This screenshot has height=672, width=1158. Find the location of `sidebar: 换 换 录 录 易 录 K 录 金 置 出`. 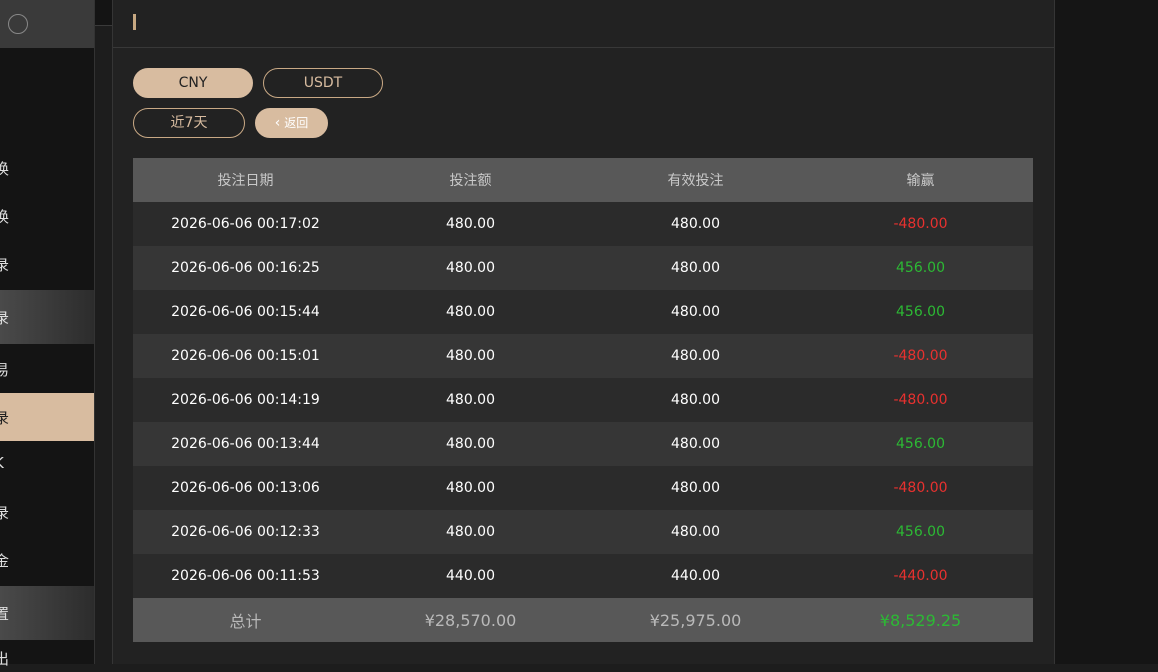

sidebar: 换 换 录 录 易 录 K 录 金 置 出 is located at coordinates (47, 334).